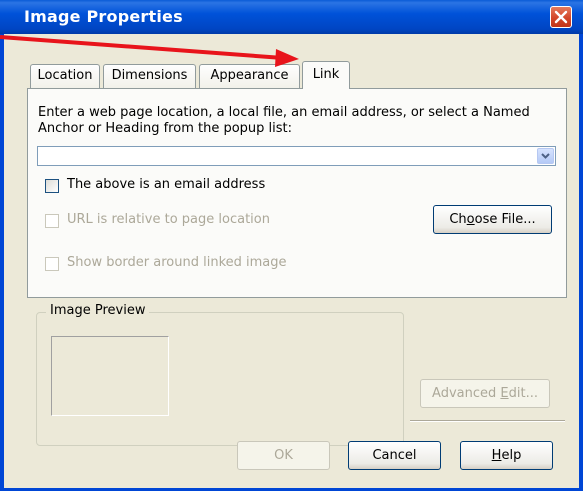 The image size is (583, 491). Describe the element at coordinates (394, 455) in the screenshot. I see `cancel-button: Cancel` at that location.